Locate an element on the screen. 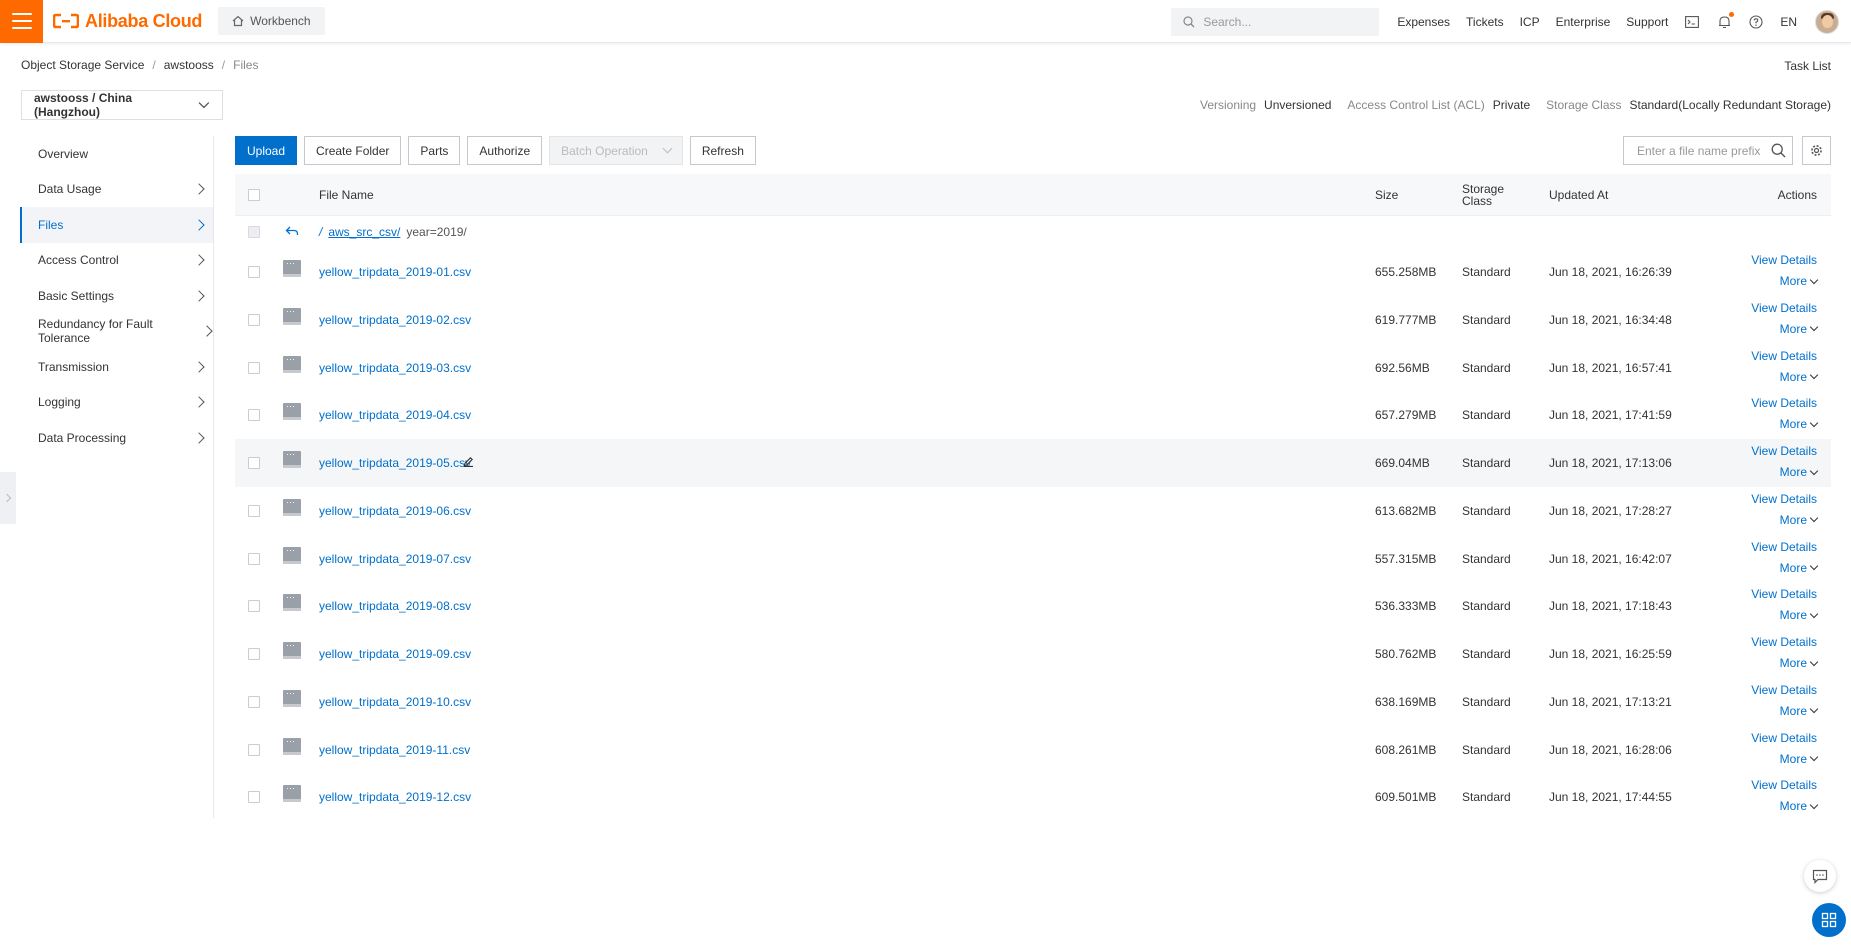 This screenshot has height=952, width=1851. sidebar-item-logging: Logging is located at coordinates (116, 403).